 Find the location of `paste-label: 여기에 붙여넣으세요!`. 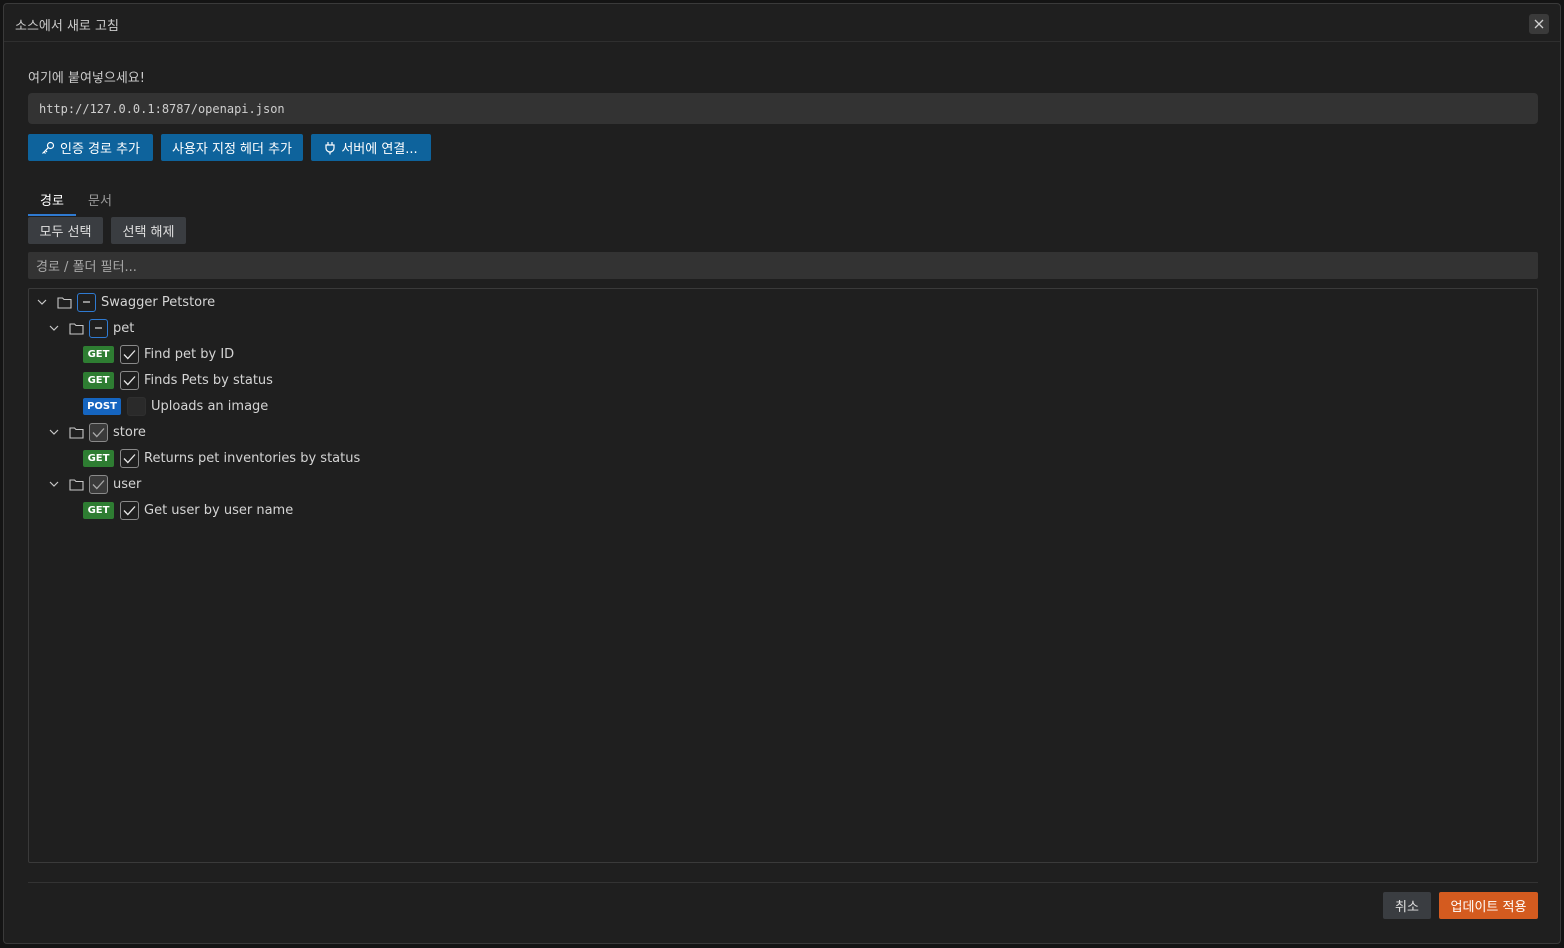

paste-label: 여기에 붙여넣으세요! is located at coordinates (86, 78).